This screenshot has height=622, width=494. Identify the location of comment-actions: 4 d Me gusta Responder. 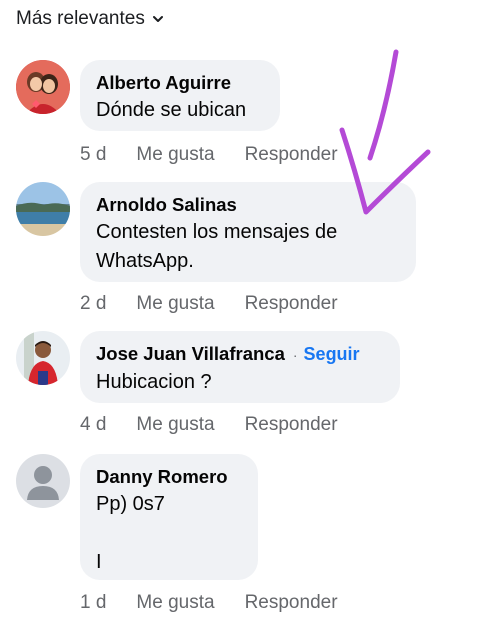
(209, 425).